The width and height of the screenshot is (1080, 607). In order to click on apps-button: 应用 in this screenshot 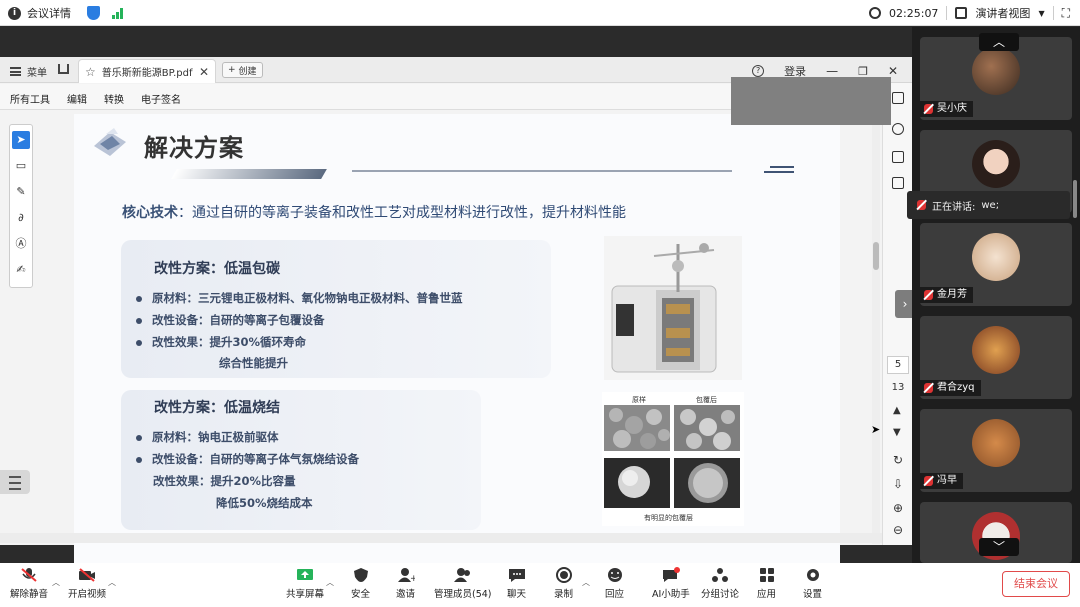, I will do `click(766, 583)`.